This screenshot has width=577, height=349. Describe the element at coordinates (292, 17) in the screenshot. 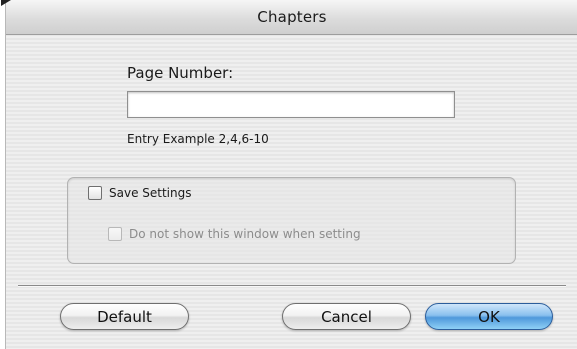

I see `window-title: Chapters` at that location.